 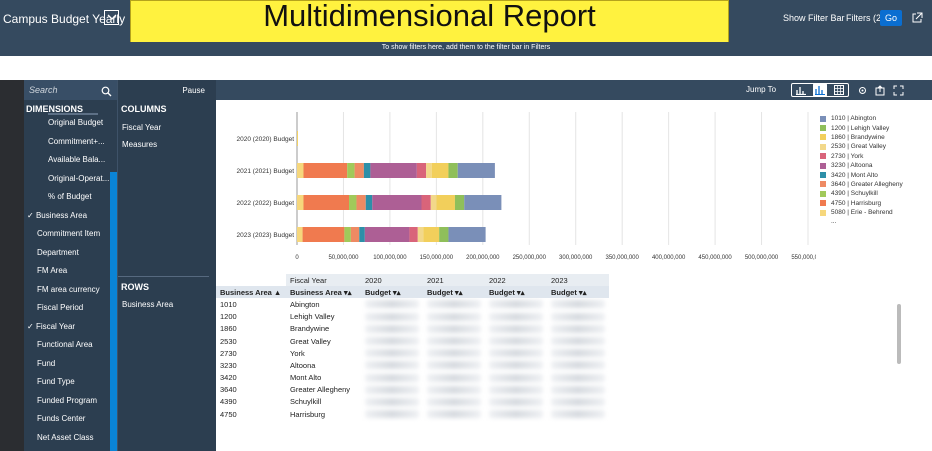 I want to click on filters-link: Filters (2), so click(x=865, y=18).